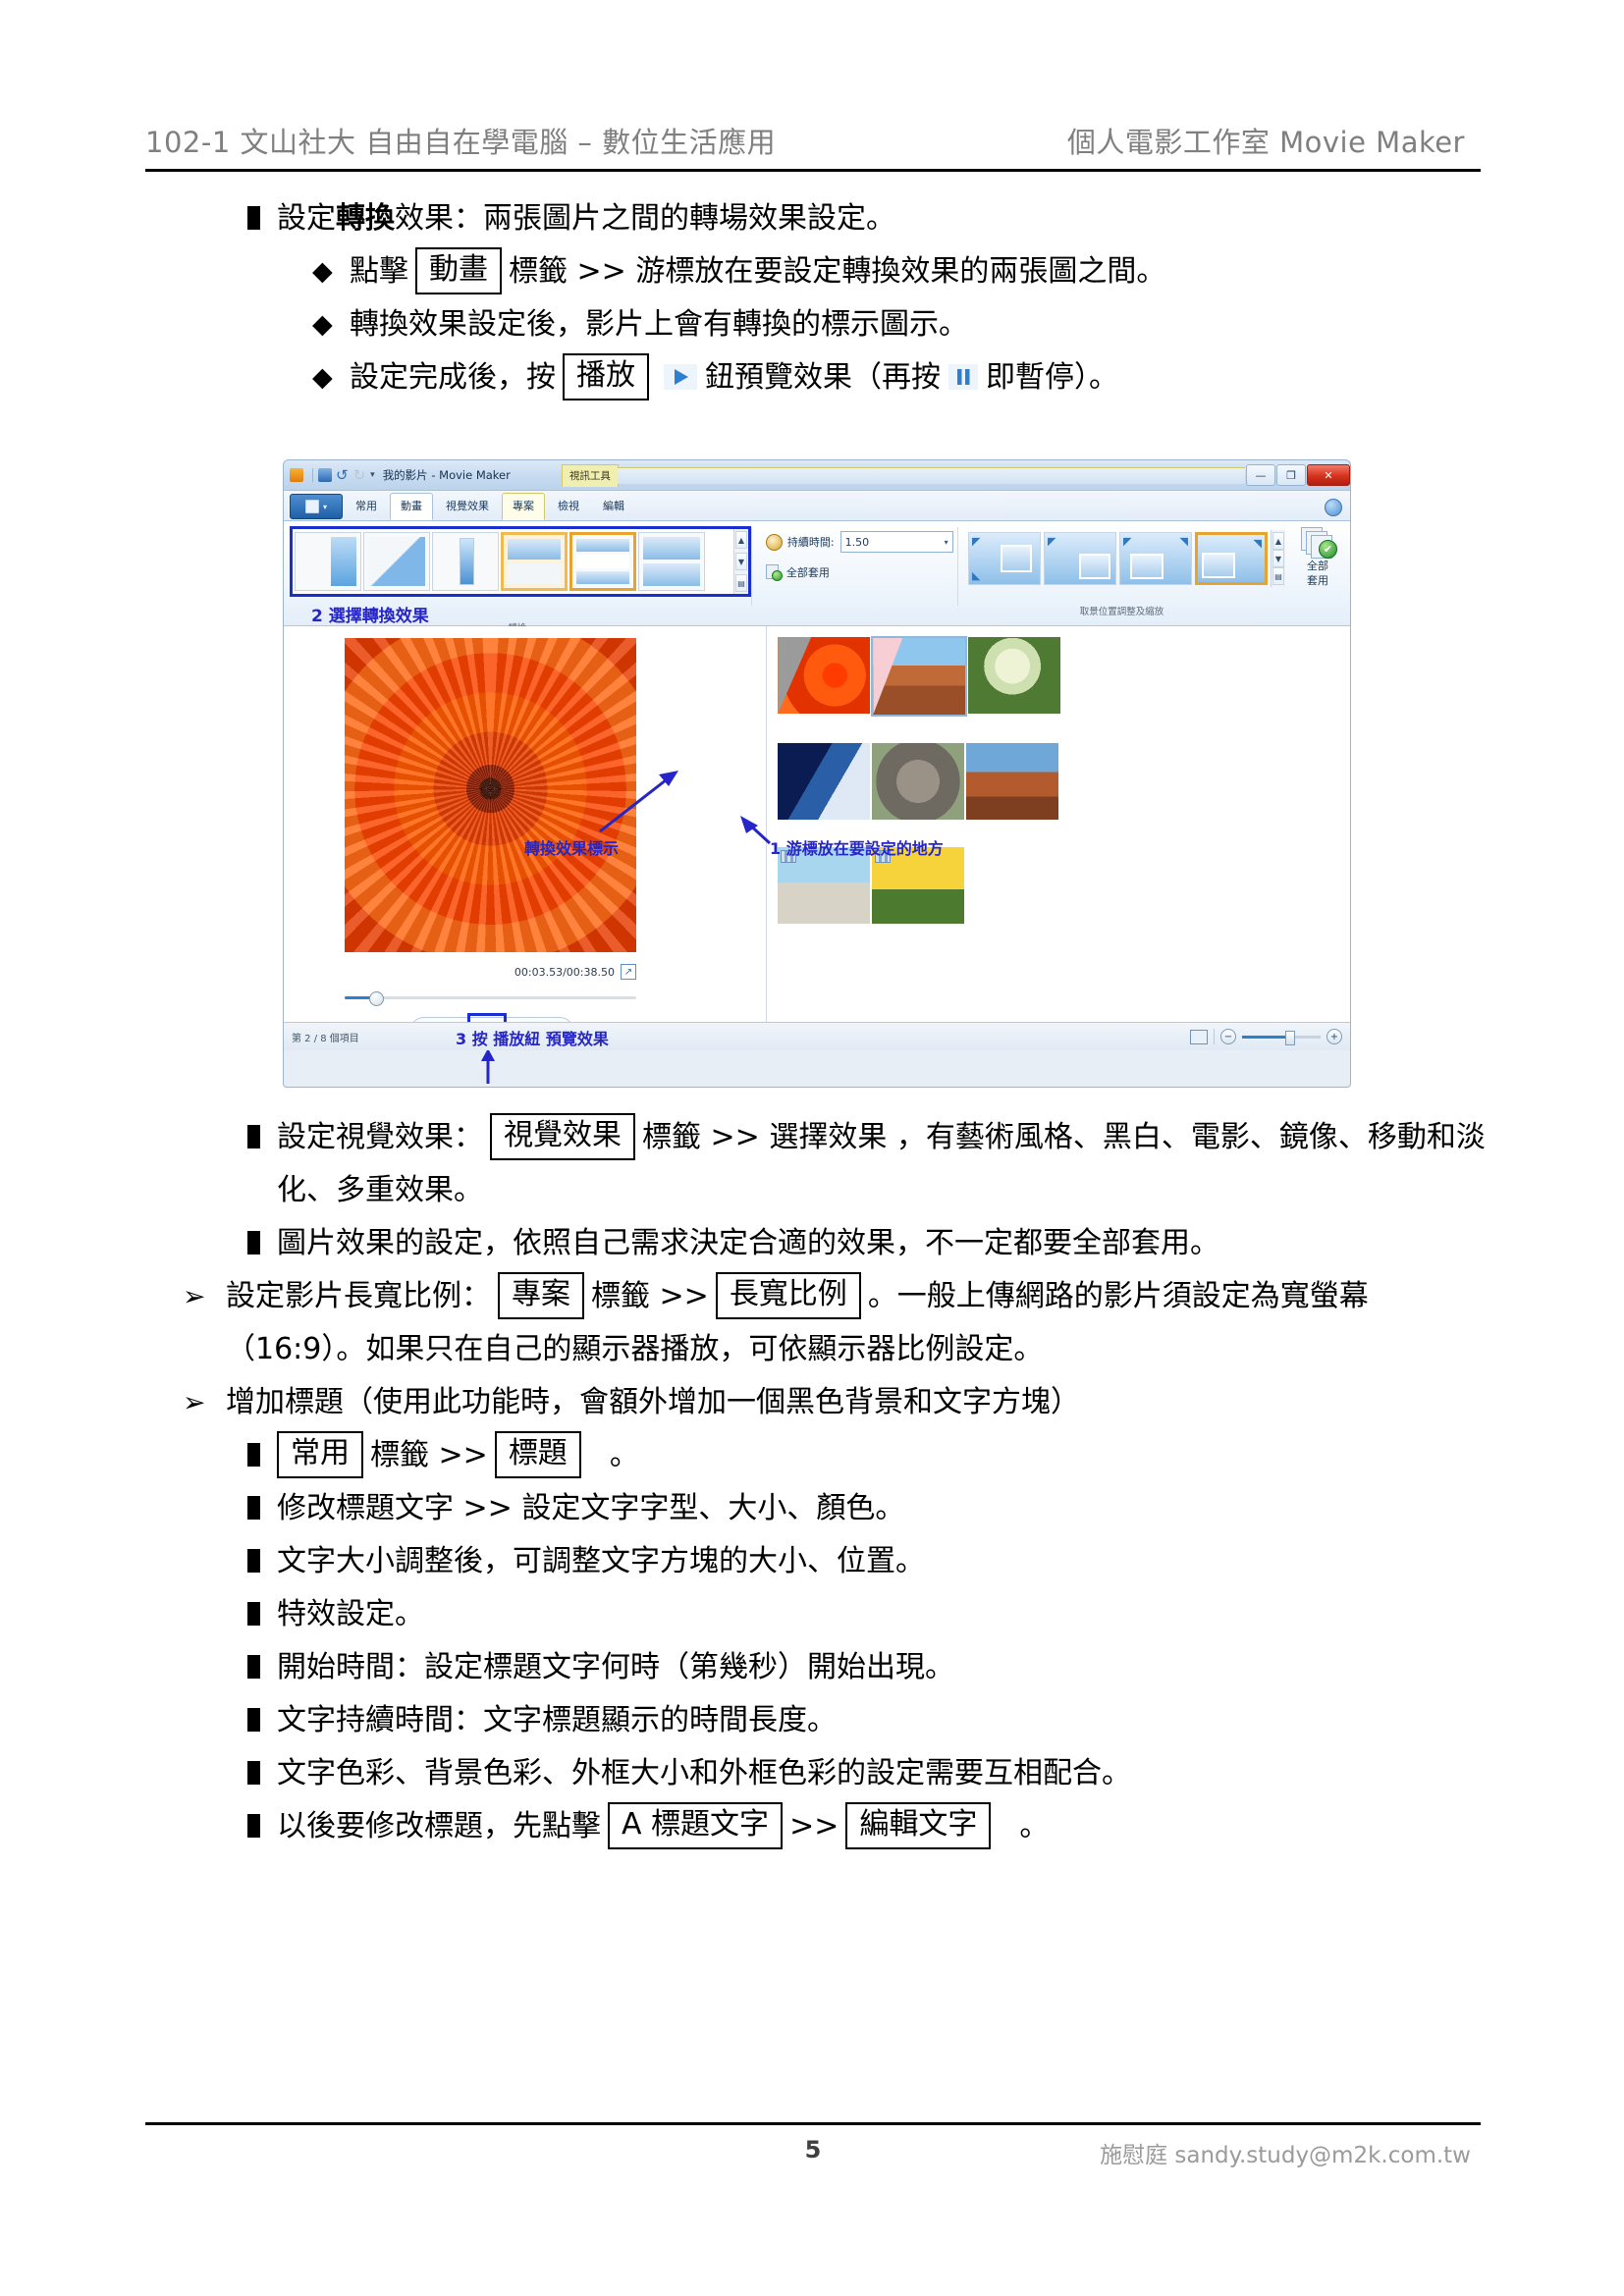  Describe the element at coordinates (537, 1454) in the screenshot. I see `ui-label-box-title: 標題` at that location.